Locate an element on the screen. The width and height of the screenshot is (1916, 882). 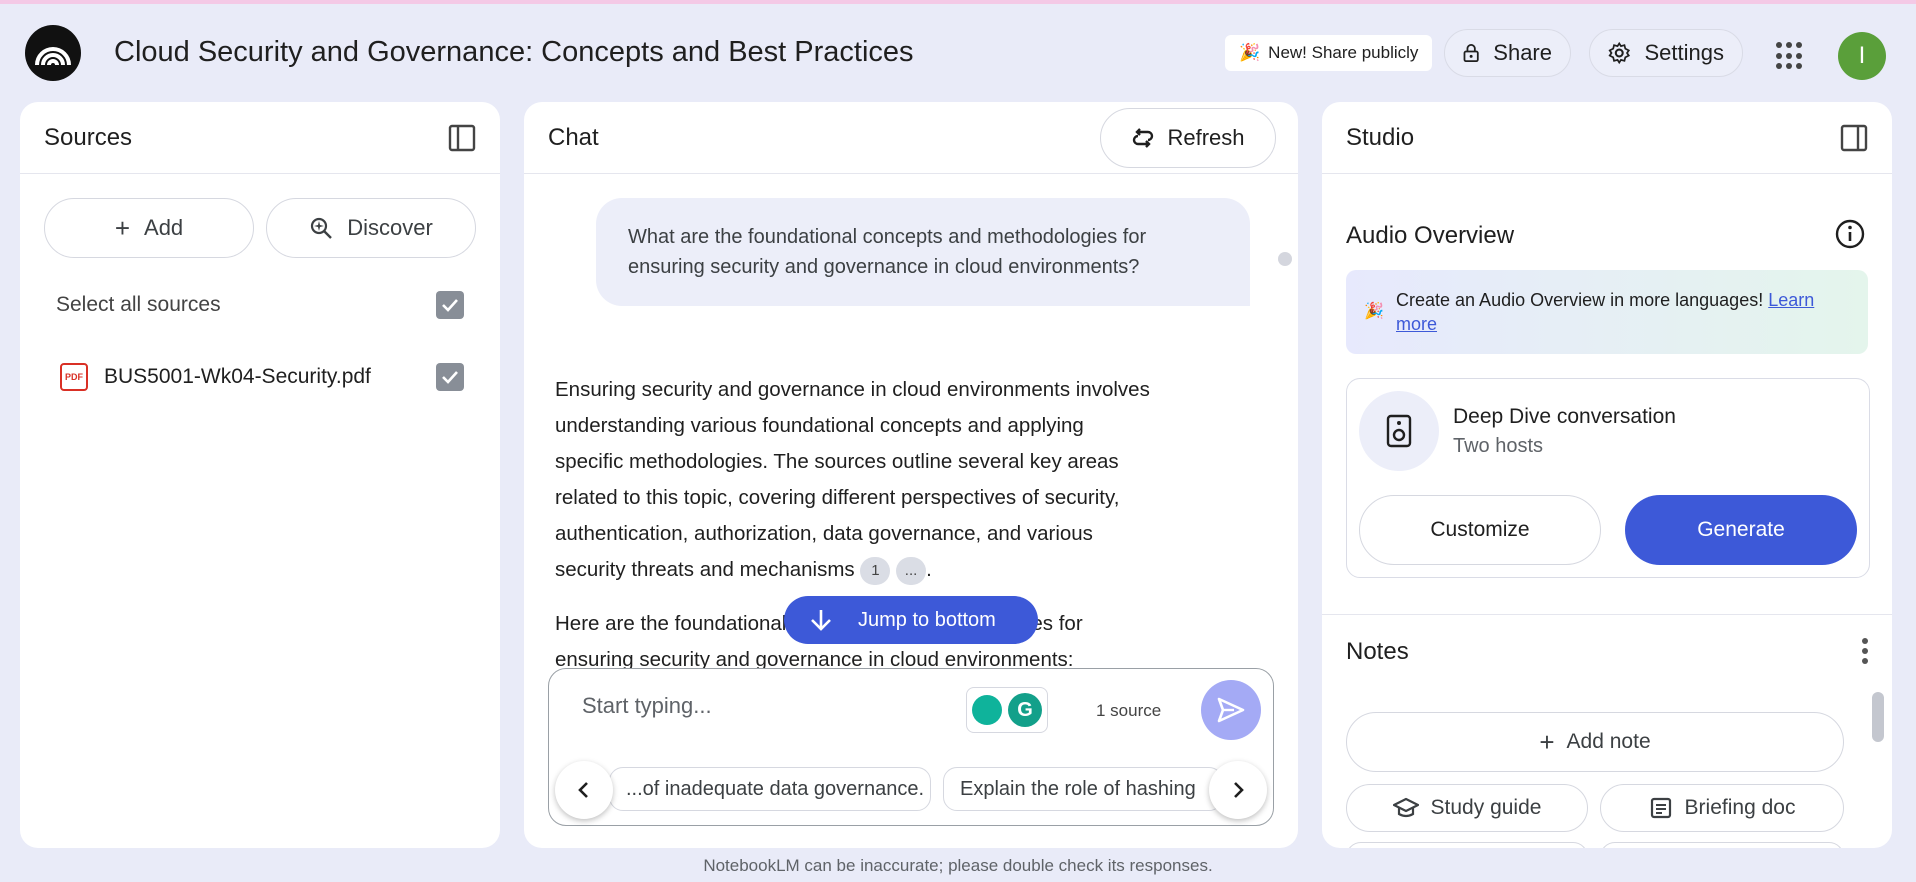
info-icon is located at coordinates (1850, 234).